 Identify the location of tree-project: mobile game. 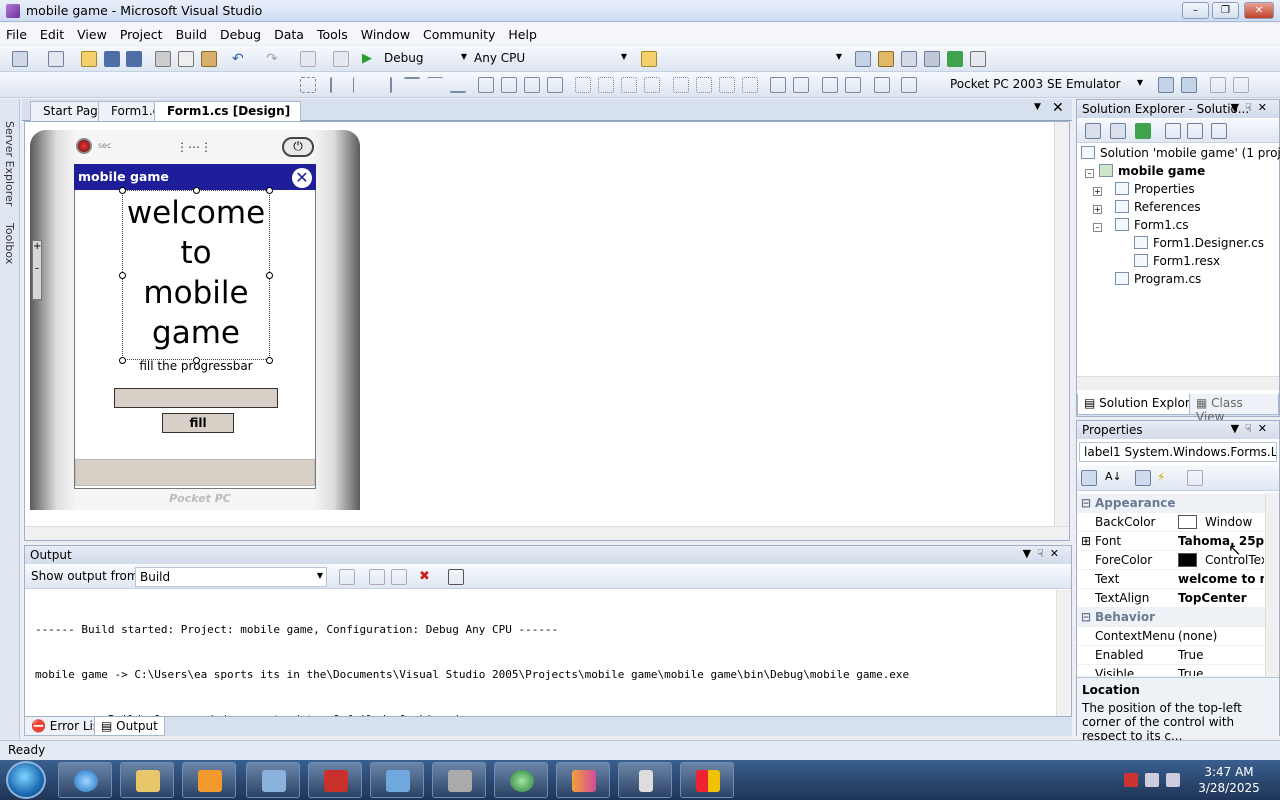
(1152, 171).